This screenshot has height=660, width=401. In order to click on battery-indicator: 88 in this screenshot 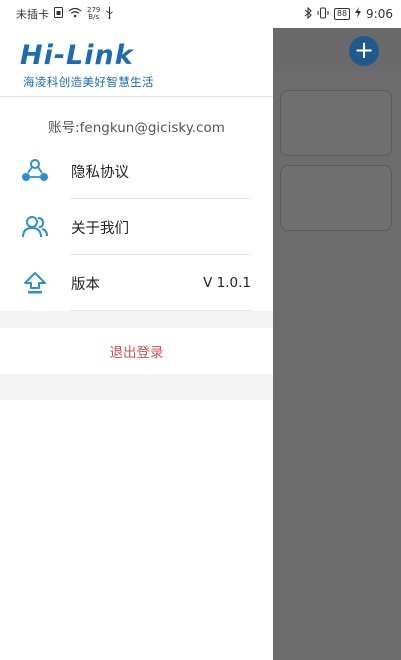, I will do `click(342, 14)`.